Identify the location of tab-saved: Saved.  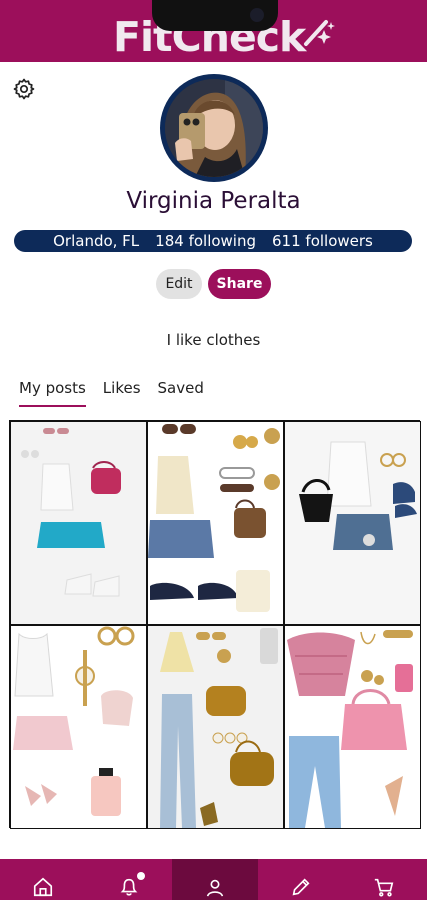
(181, 391).